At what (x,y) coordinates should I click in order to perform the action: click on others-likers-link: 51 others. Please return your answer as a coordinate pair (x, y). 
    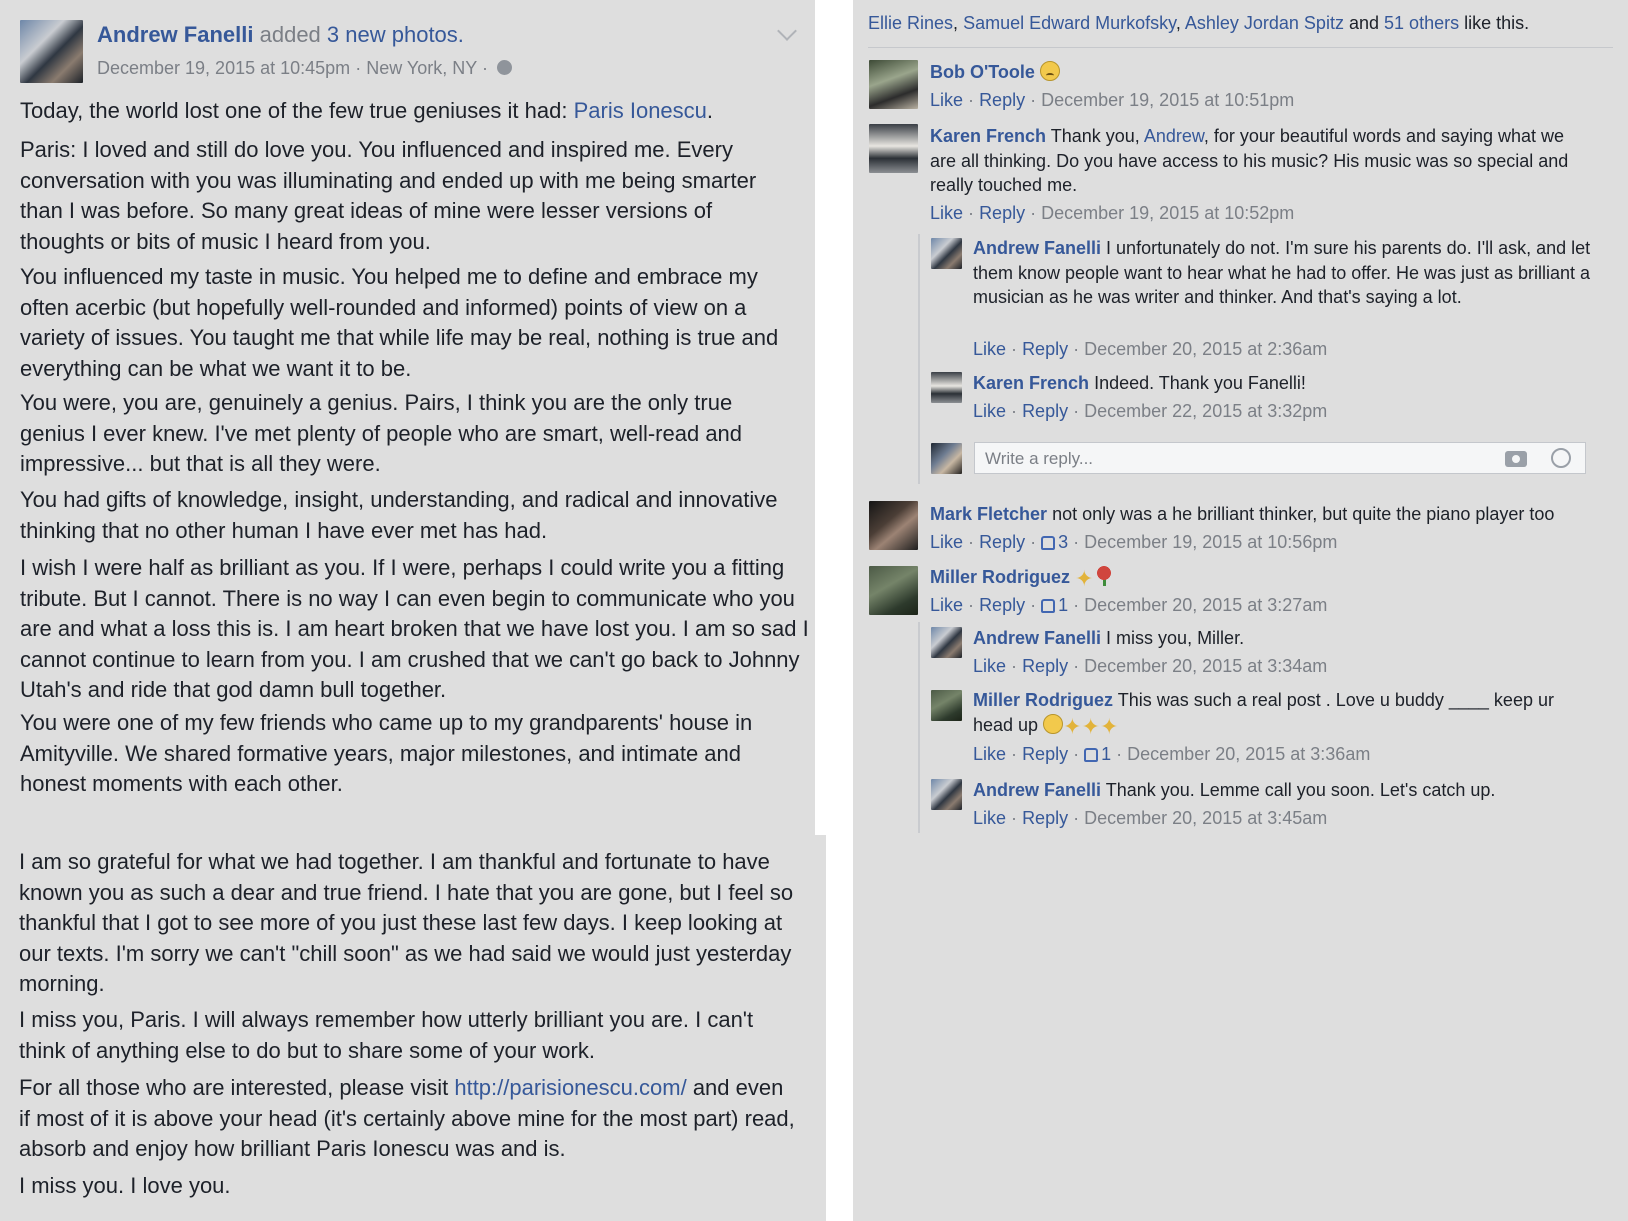
    Looking at the image, I should click on (1421, 23).